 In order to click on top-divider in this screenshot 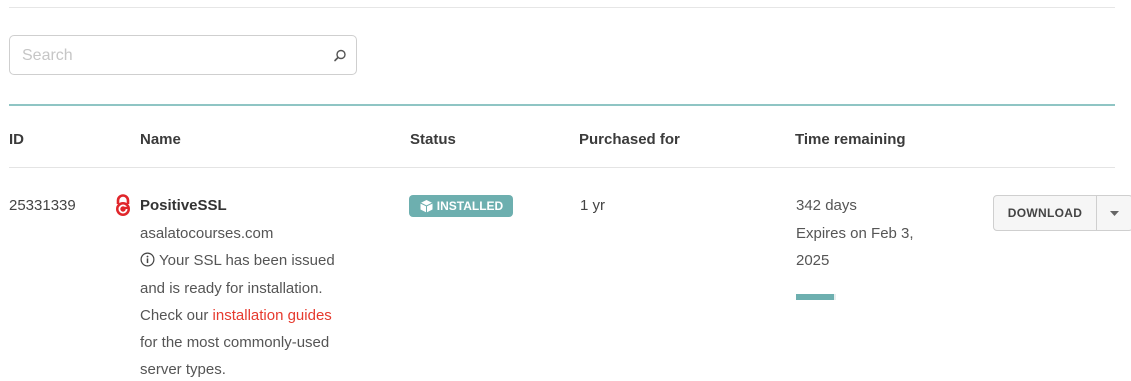, I will do `click(562, 7)`.